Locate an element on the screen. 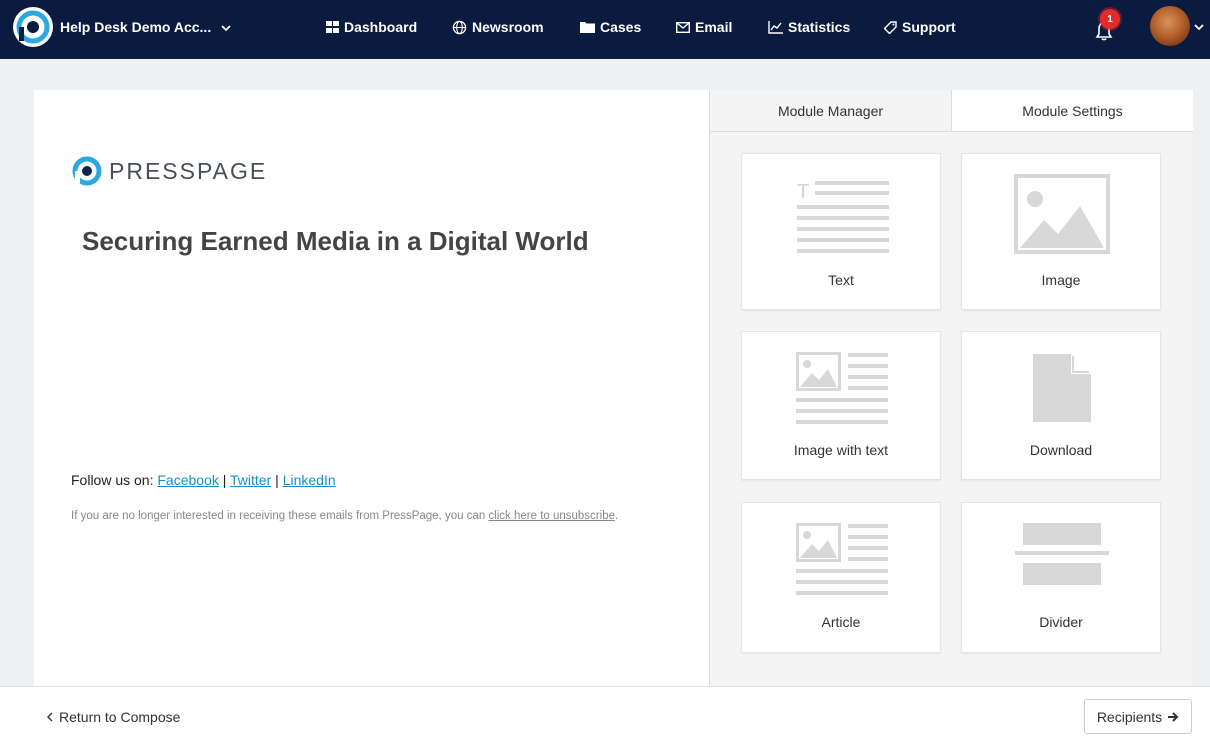  nav-statistics: Statistics is located at coordinates (809, 27).